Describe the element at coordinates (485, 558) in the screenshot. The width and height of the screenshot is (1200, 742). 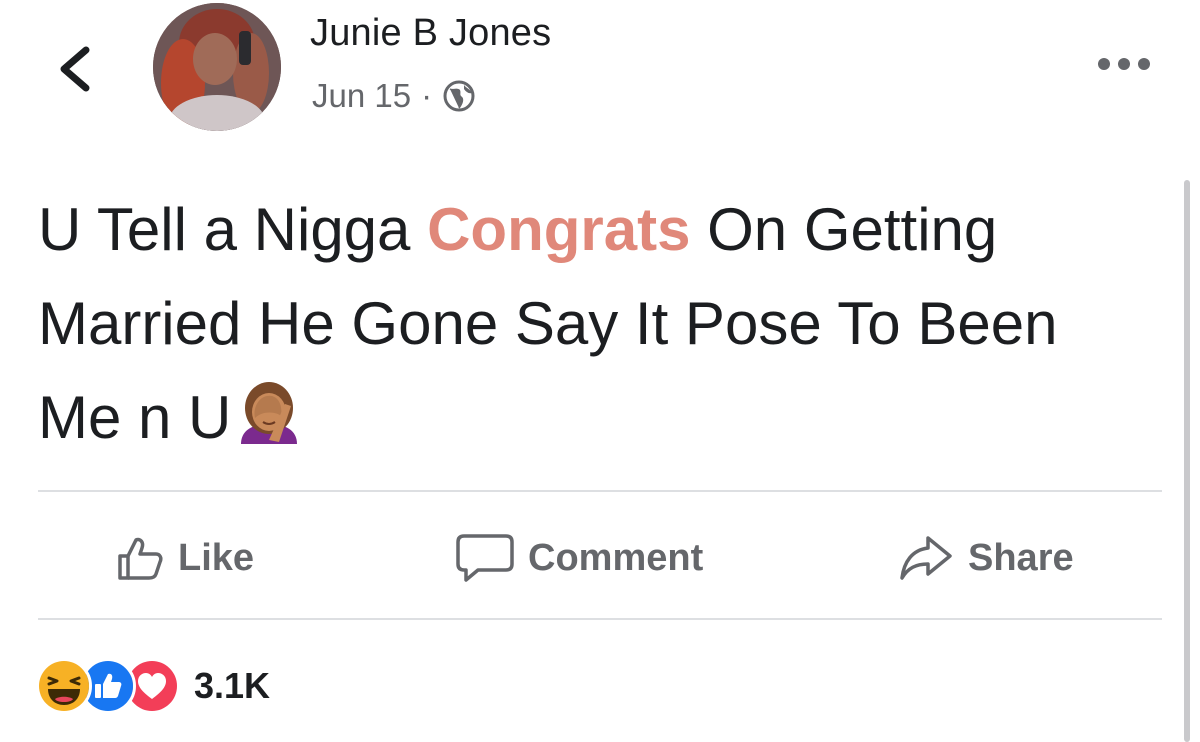
I see `comment-icon` at that location.